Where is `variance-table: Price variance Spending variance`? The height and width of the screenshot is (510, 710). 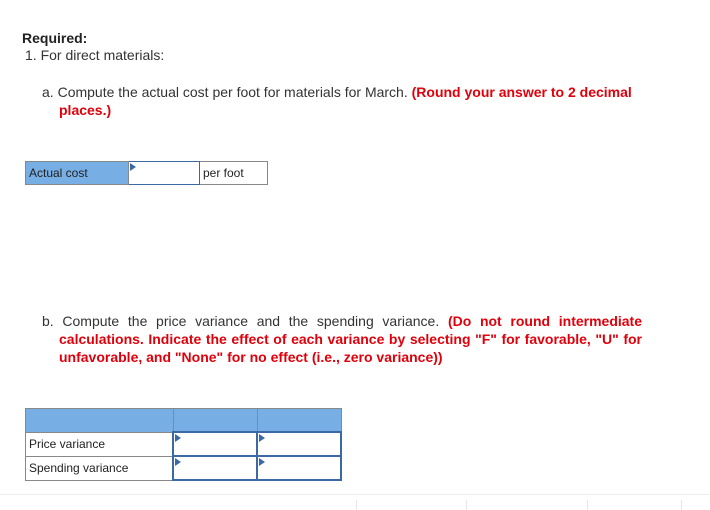 variance-table: Price variance Spending variance is located at coordinates (183, 444).